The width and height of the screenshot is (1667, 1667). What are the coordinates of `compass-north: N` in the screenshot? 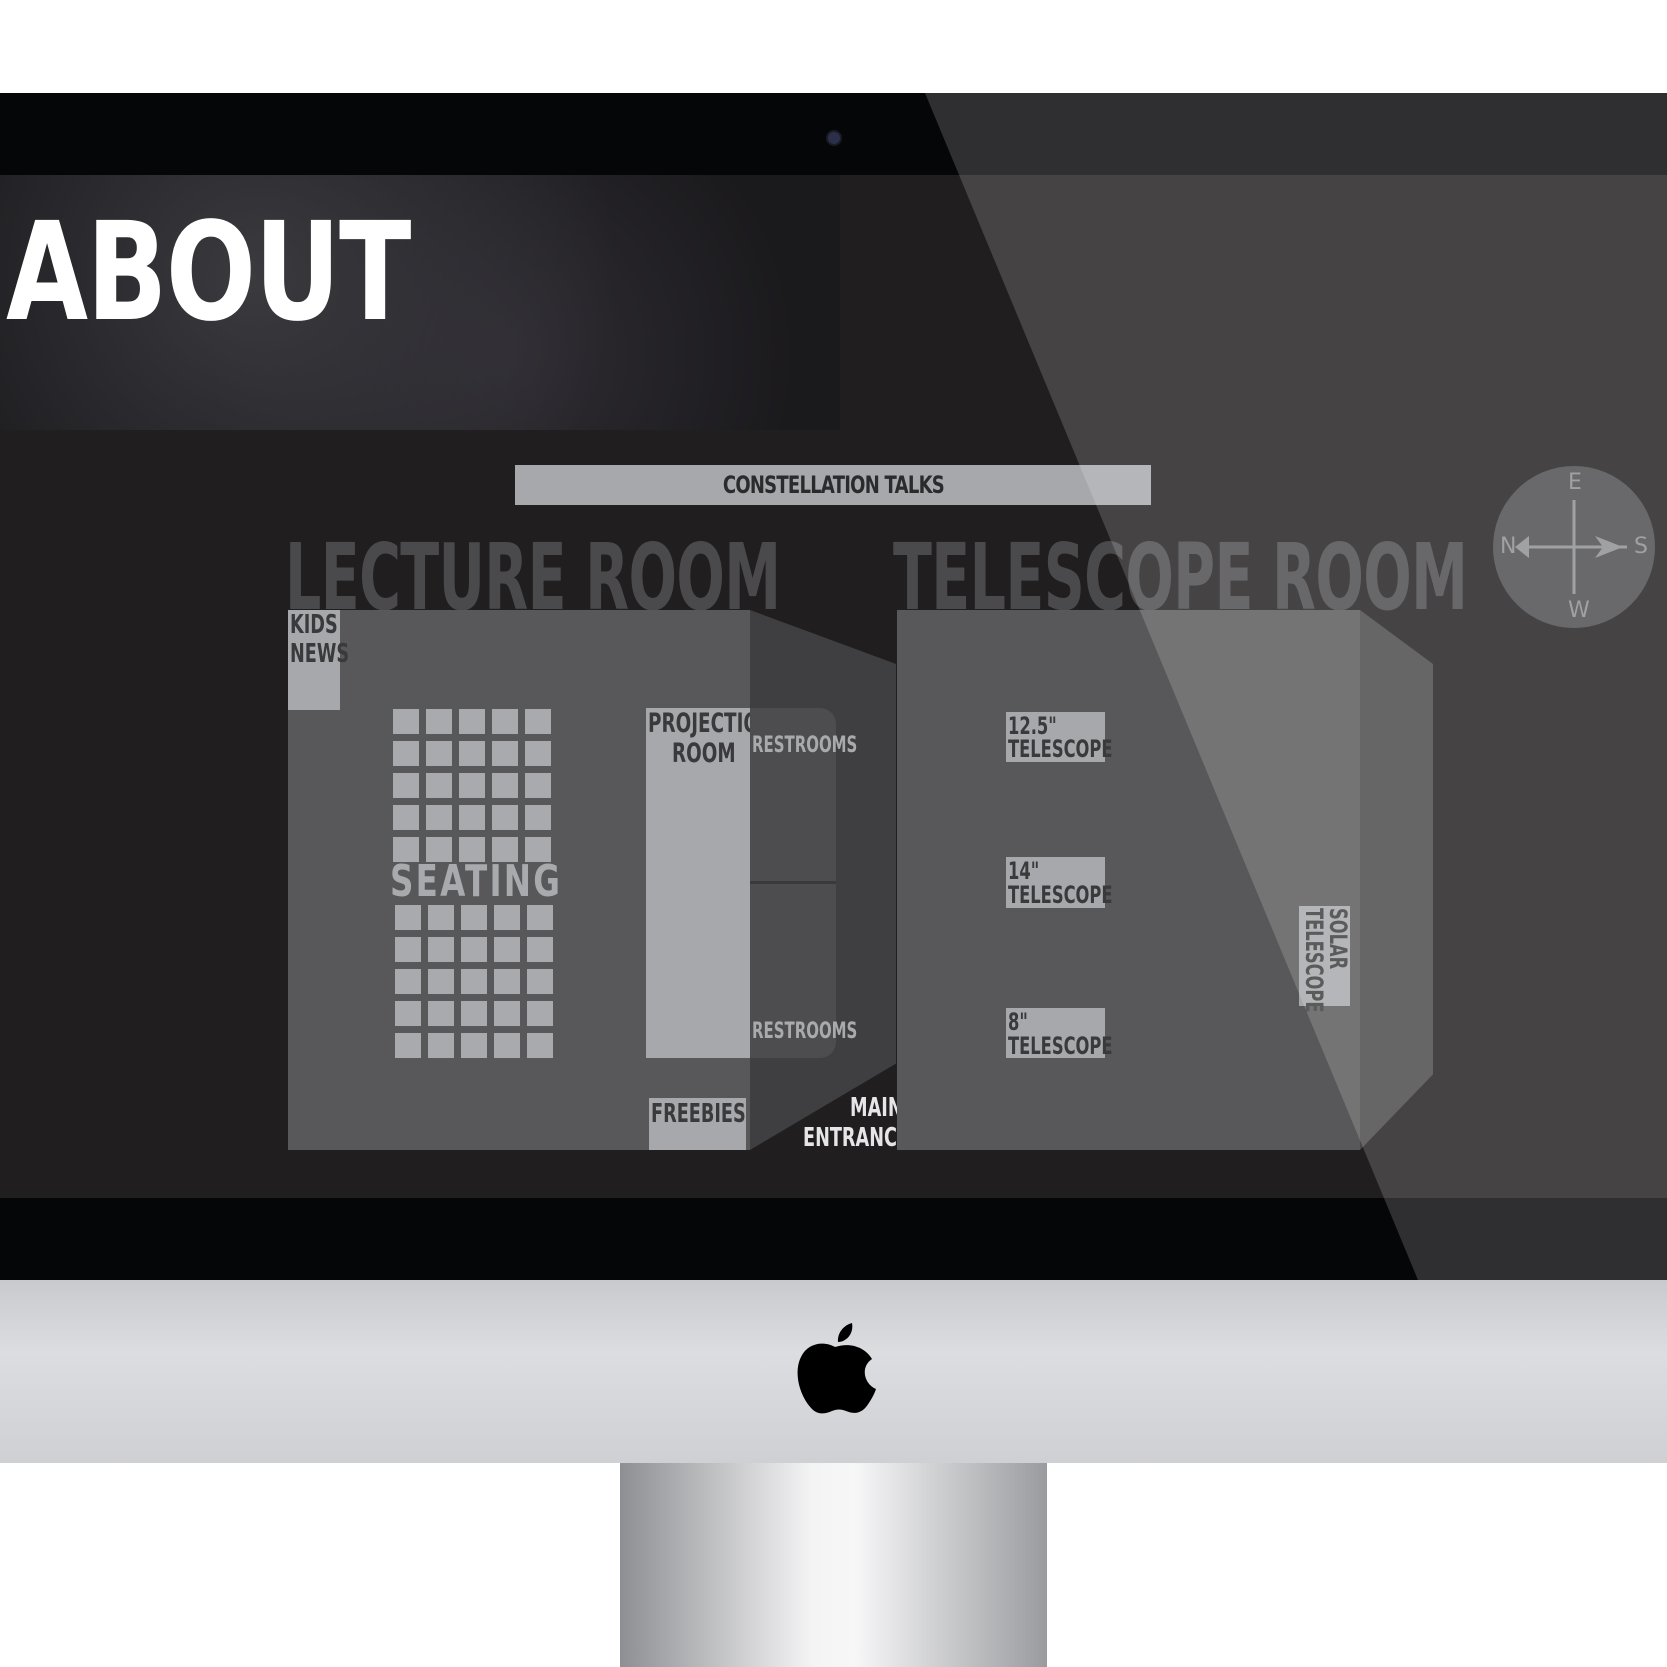 It's located at (1508, 546).